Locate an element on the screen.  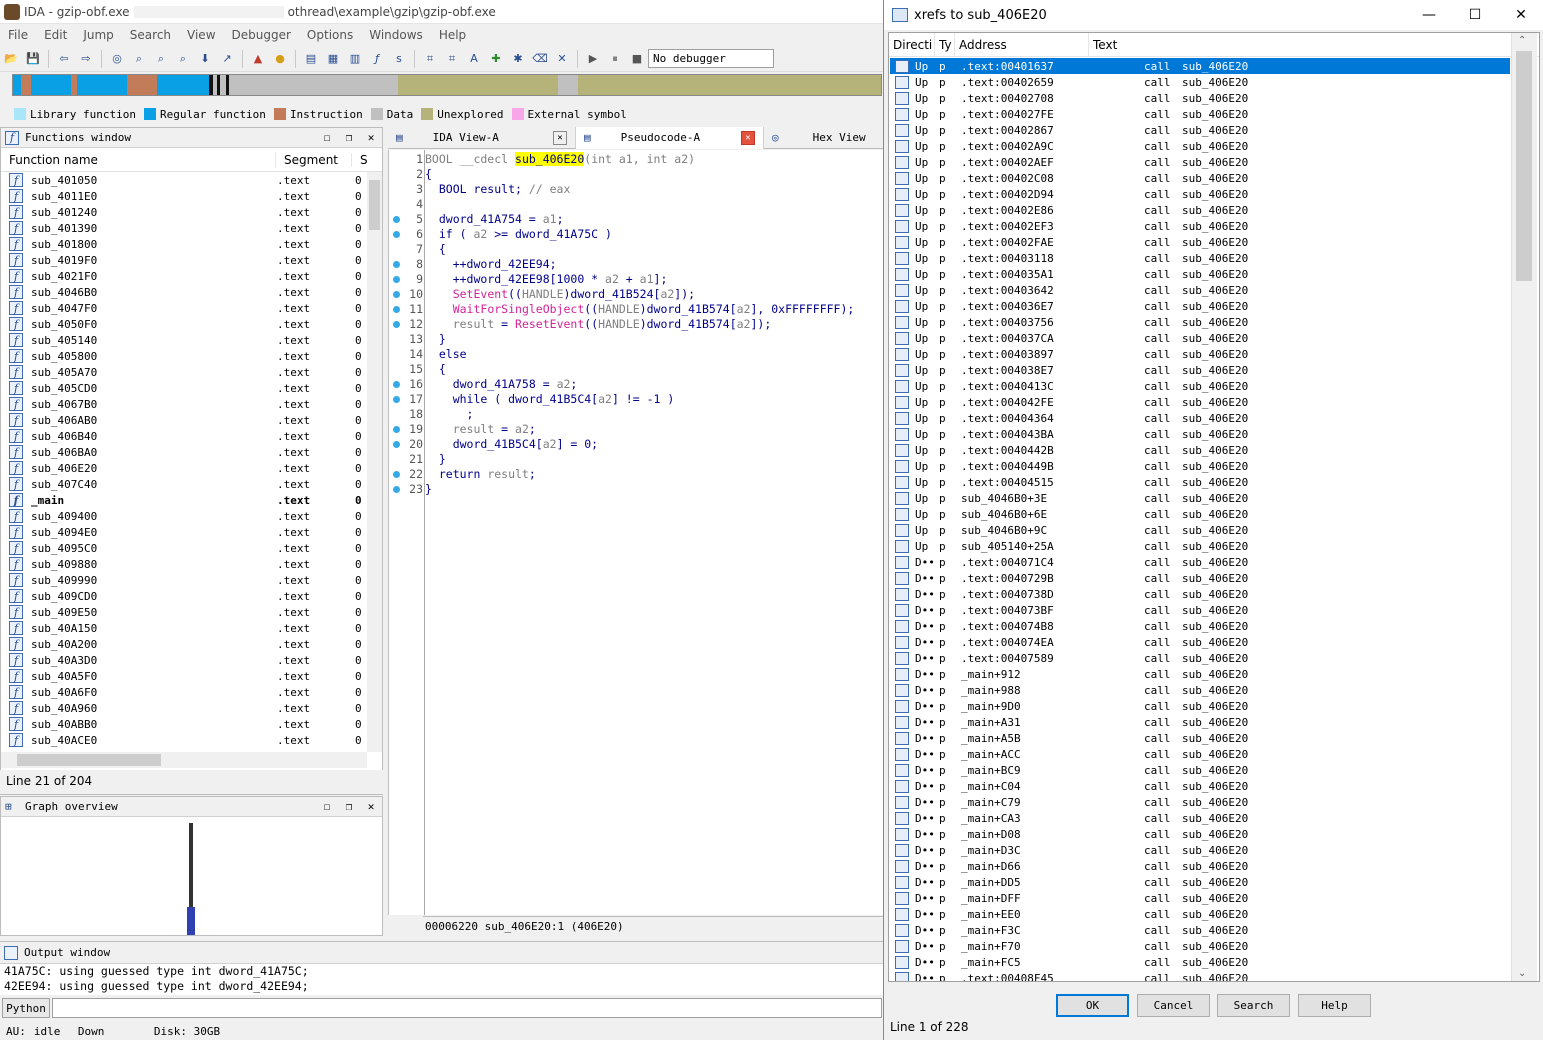
xref-row: Up p .text:004035A1 call sub_406E20 is located at coordinates (1200, 274).